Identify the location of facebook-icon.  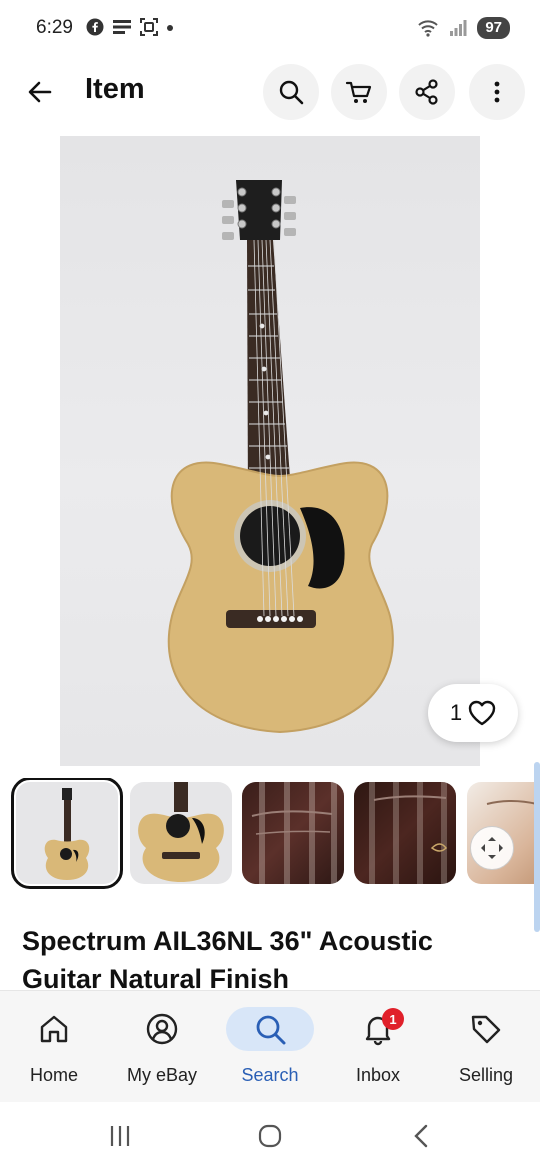
(95, 27).